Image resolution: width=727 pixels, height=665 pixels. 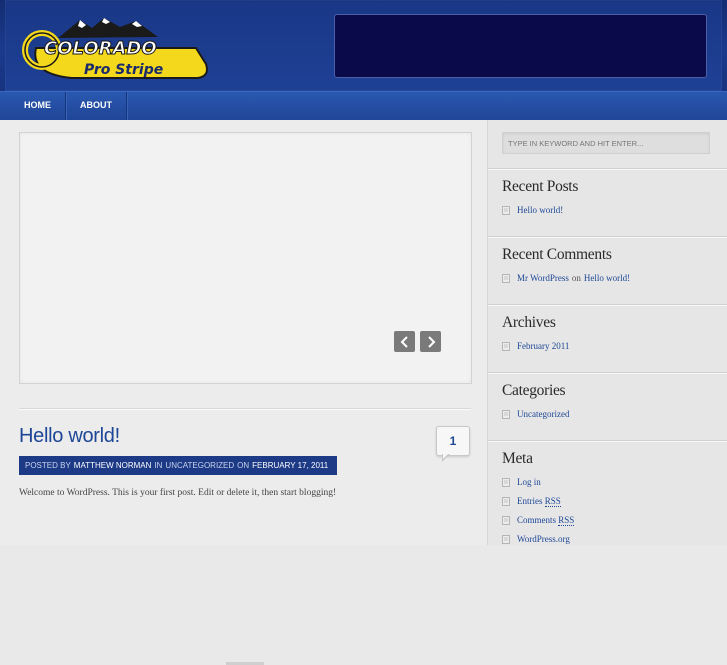 I want to click on list-item: Hello world!, so click(x=607, y=210).